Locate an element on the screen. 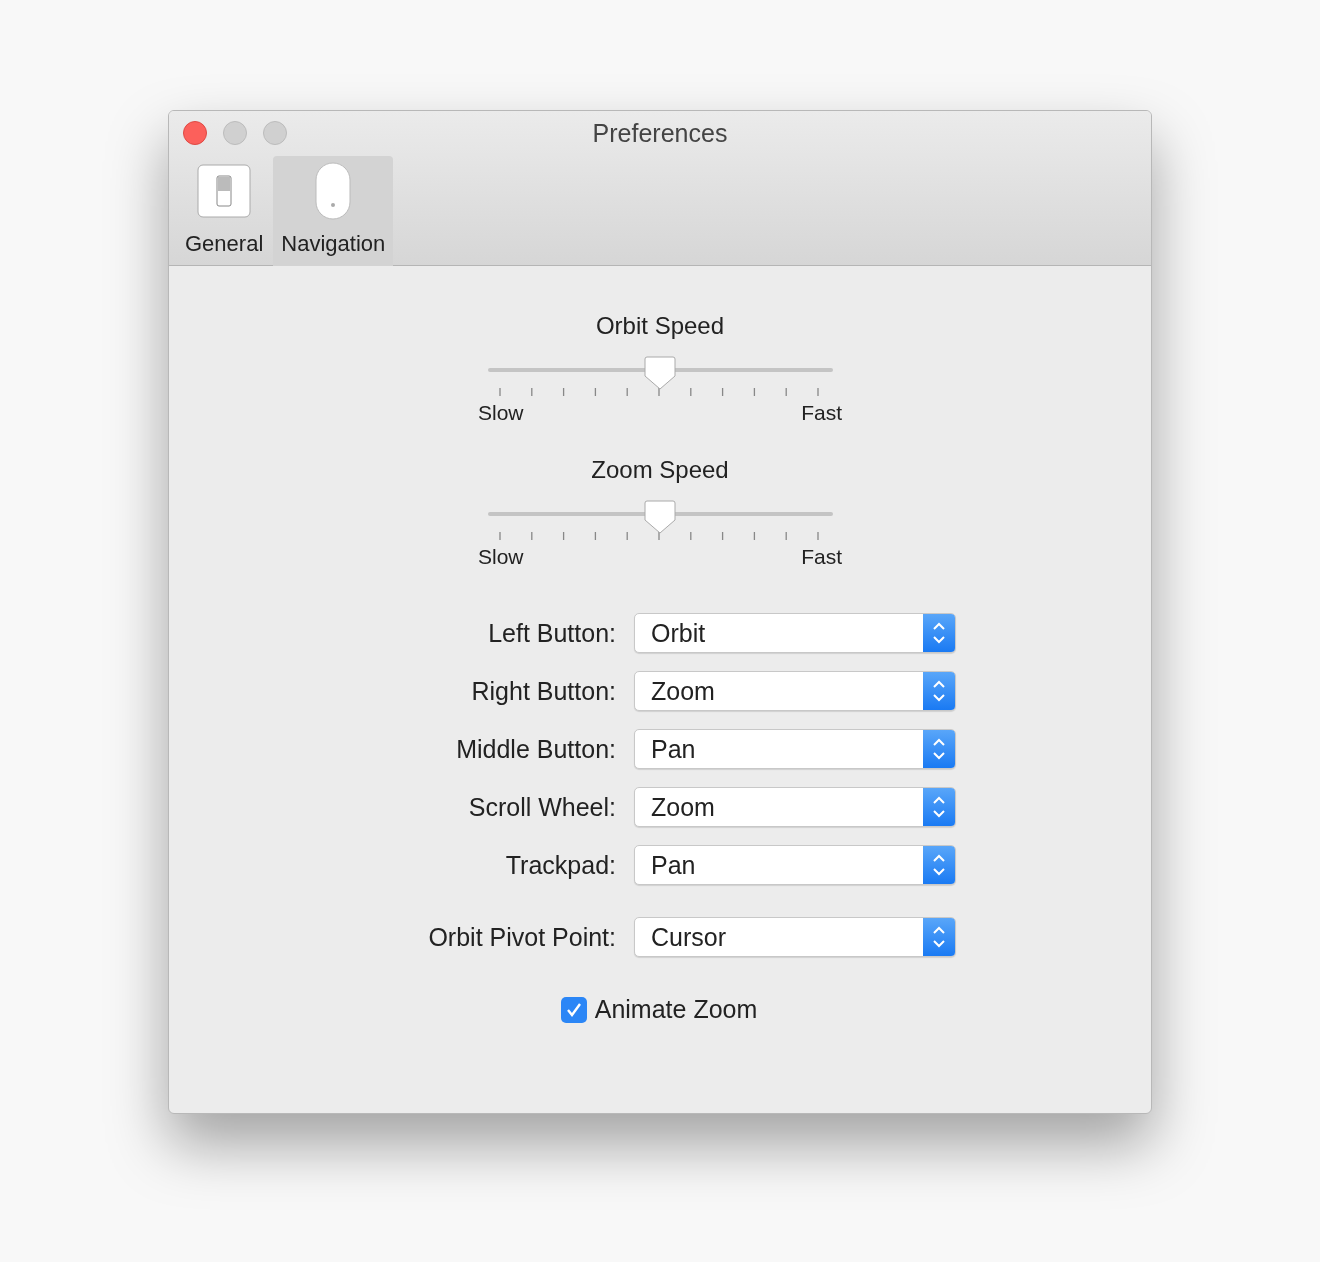  window-title: Preferences is located at coordinates (660, 133).